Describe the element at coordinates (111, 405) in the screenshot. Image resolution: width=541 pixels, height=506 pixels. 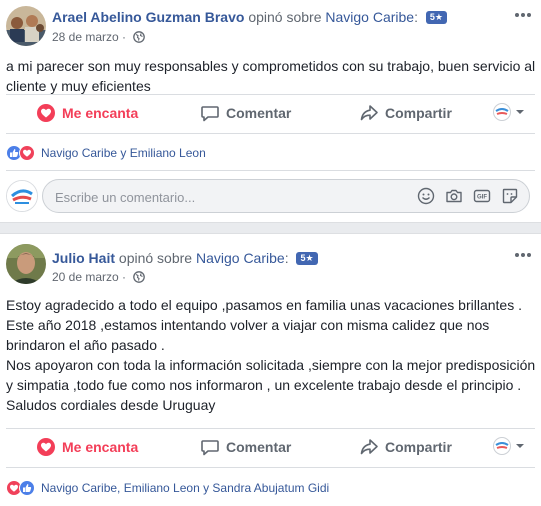
I see `post-text-line: Saludos cordiales desde Uruguay` at that location.